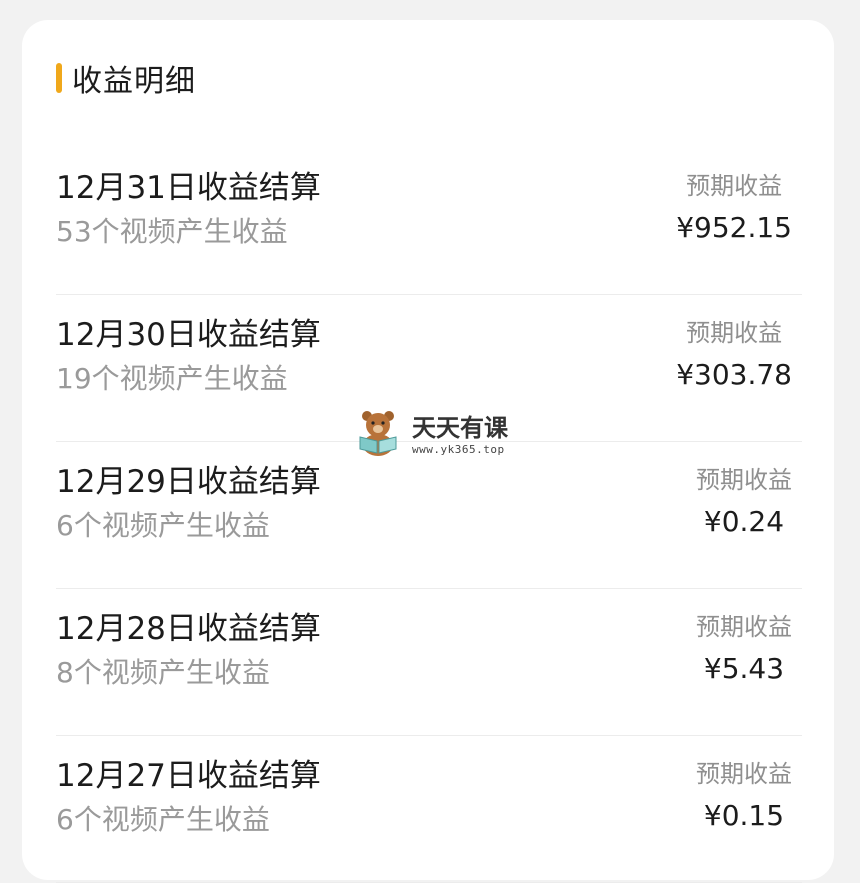 This screenshot has height=883, width=860. I want to click on expected-earnings: 预期收益 ¥0.15, so click(744, 793).